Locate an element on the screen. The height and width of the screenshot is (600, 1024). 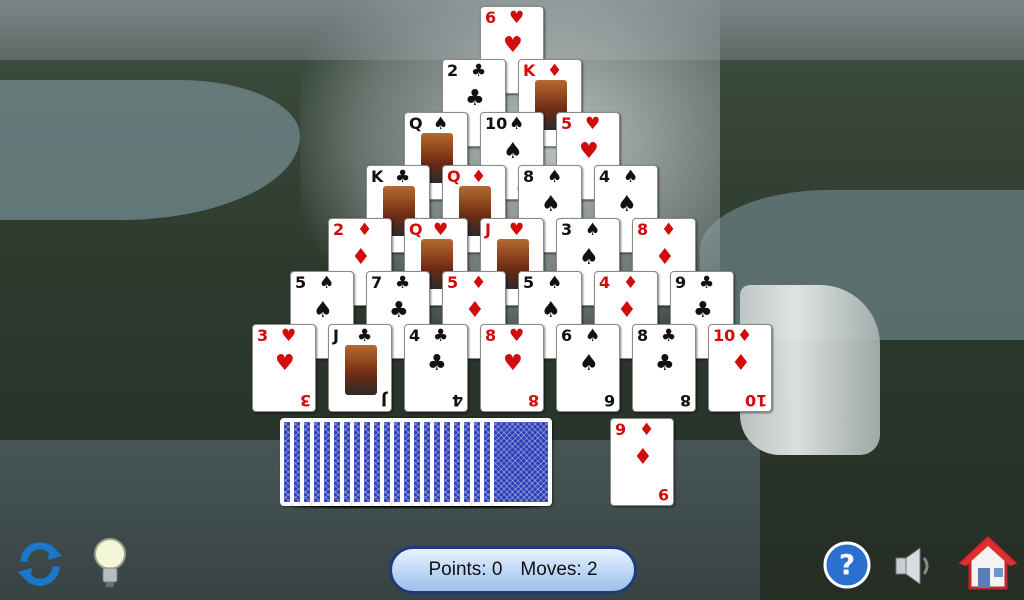
playing-card: 10 ♦ ♦ 10 is located at coordinates (740, 368).